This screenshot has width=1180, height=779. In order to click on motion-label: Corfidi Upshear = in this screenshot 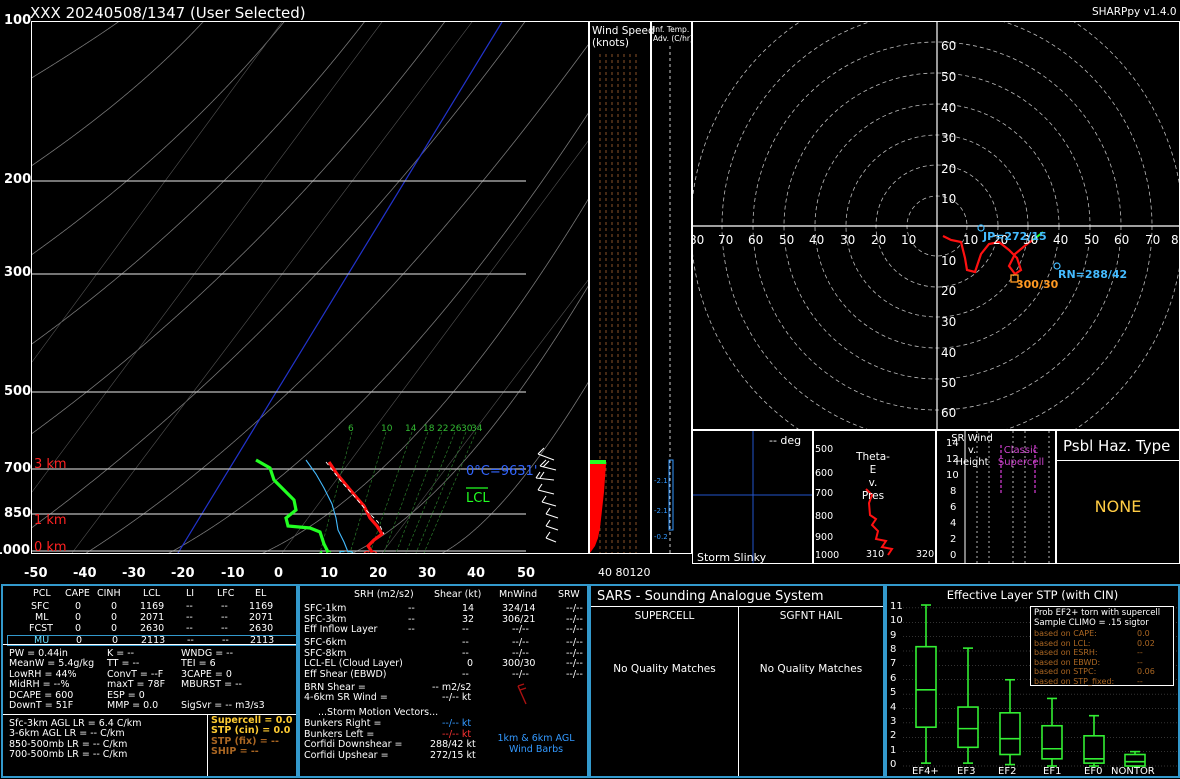, I will do `click(346, 755)`.